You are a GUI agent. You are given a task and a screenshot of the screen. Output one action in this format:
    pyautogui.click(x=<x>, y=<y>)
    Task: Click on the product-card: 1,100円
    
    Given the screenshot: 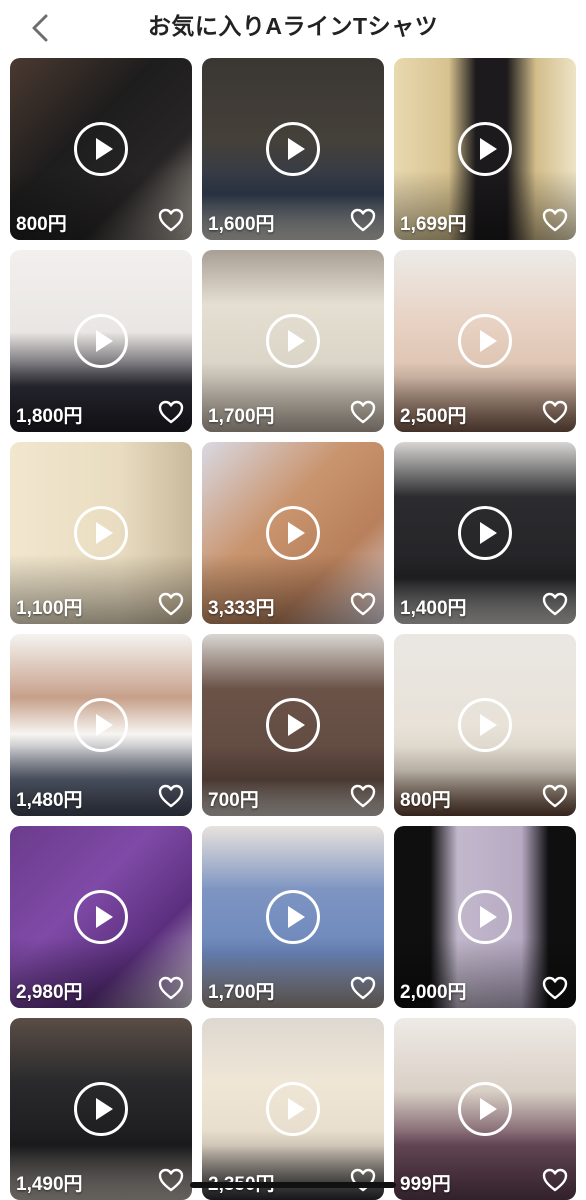 What is the action you would take?
    pyautogui.click(x=101, y=533)
    